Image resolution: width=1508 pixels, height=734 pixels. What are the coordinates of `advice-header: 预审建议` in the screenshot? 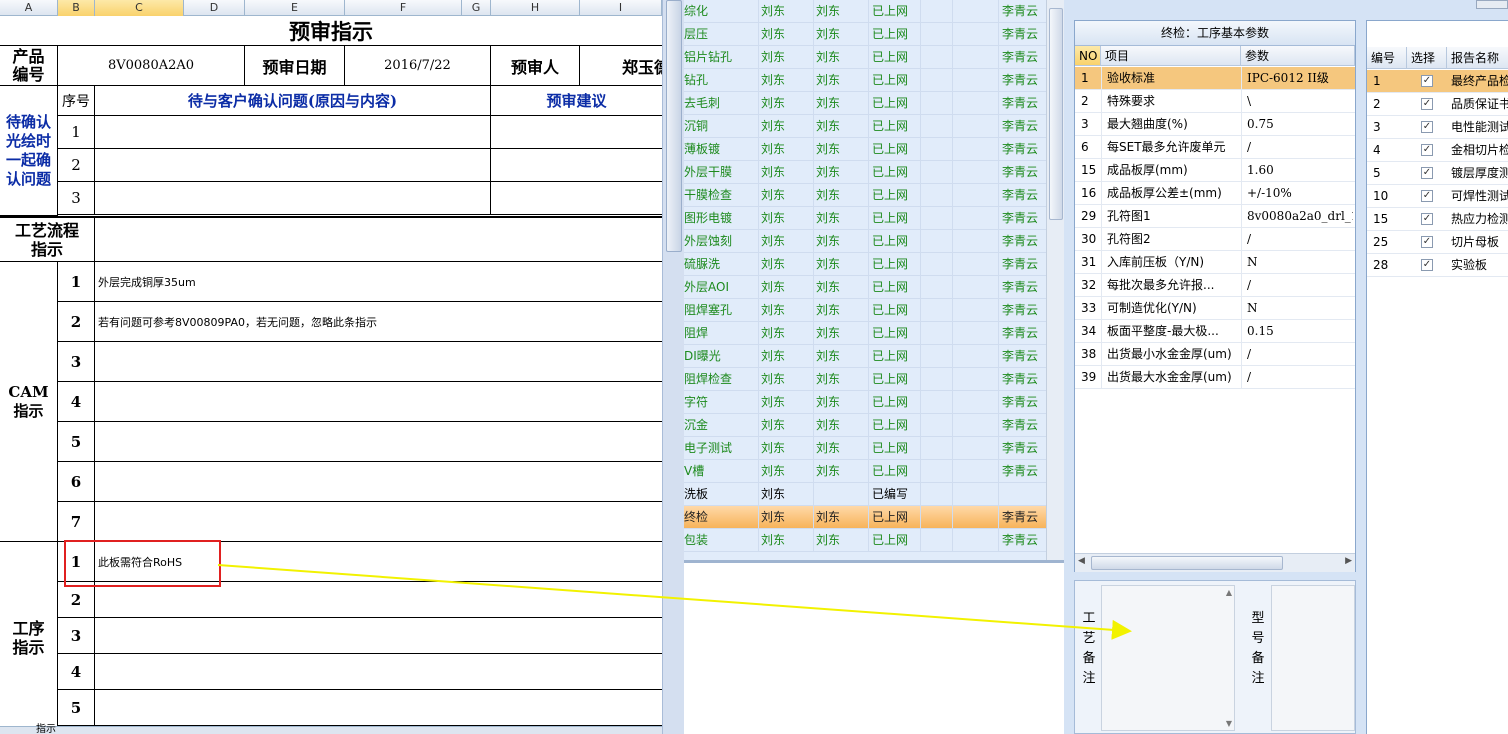 It's located at (576, 101).